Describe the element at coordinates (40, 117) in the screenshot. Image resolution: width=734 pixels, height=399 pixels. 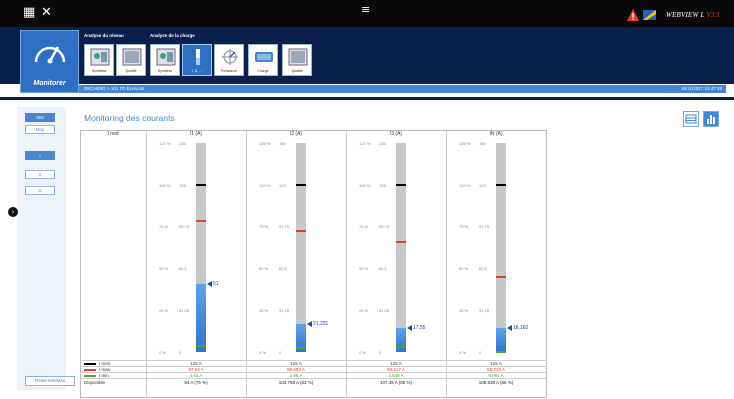
I see `instantaneous-button: Inst` at that location.